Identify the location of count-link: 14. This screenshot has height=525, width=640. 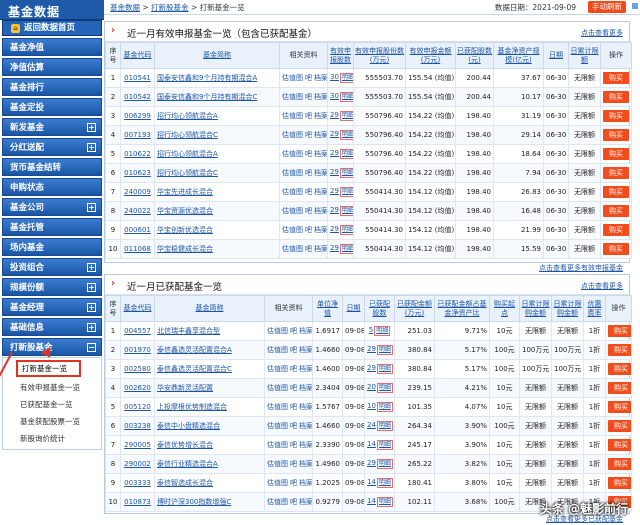
(371, 501).